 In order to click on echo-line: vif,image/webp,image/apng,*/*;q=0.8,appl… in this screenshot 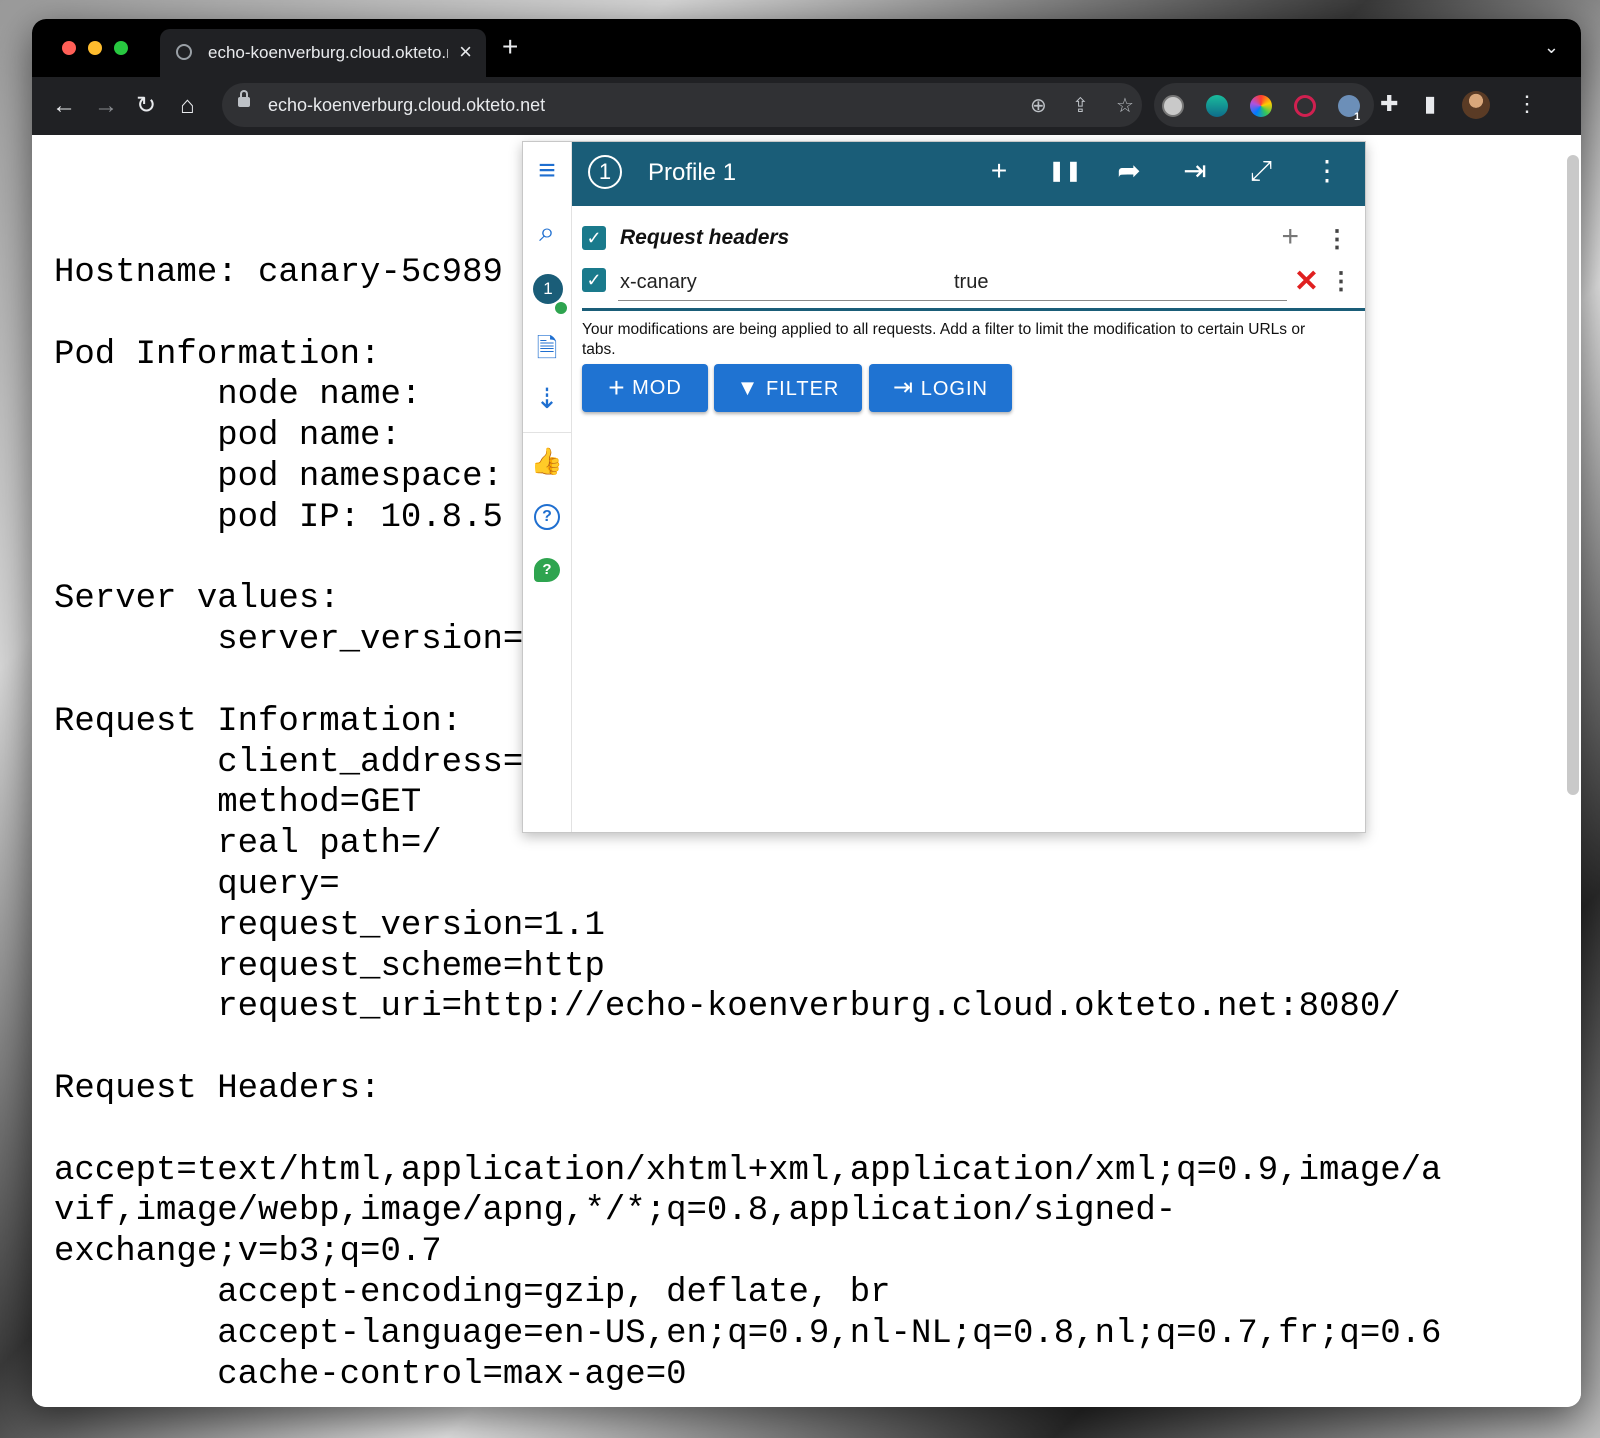, I will do `click(615, 1211)`.